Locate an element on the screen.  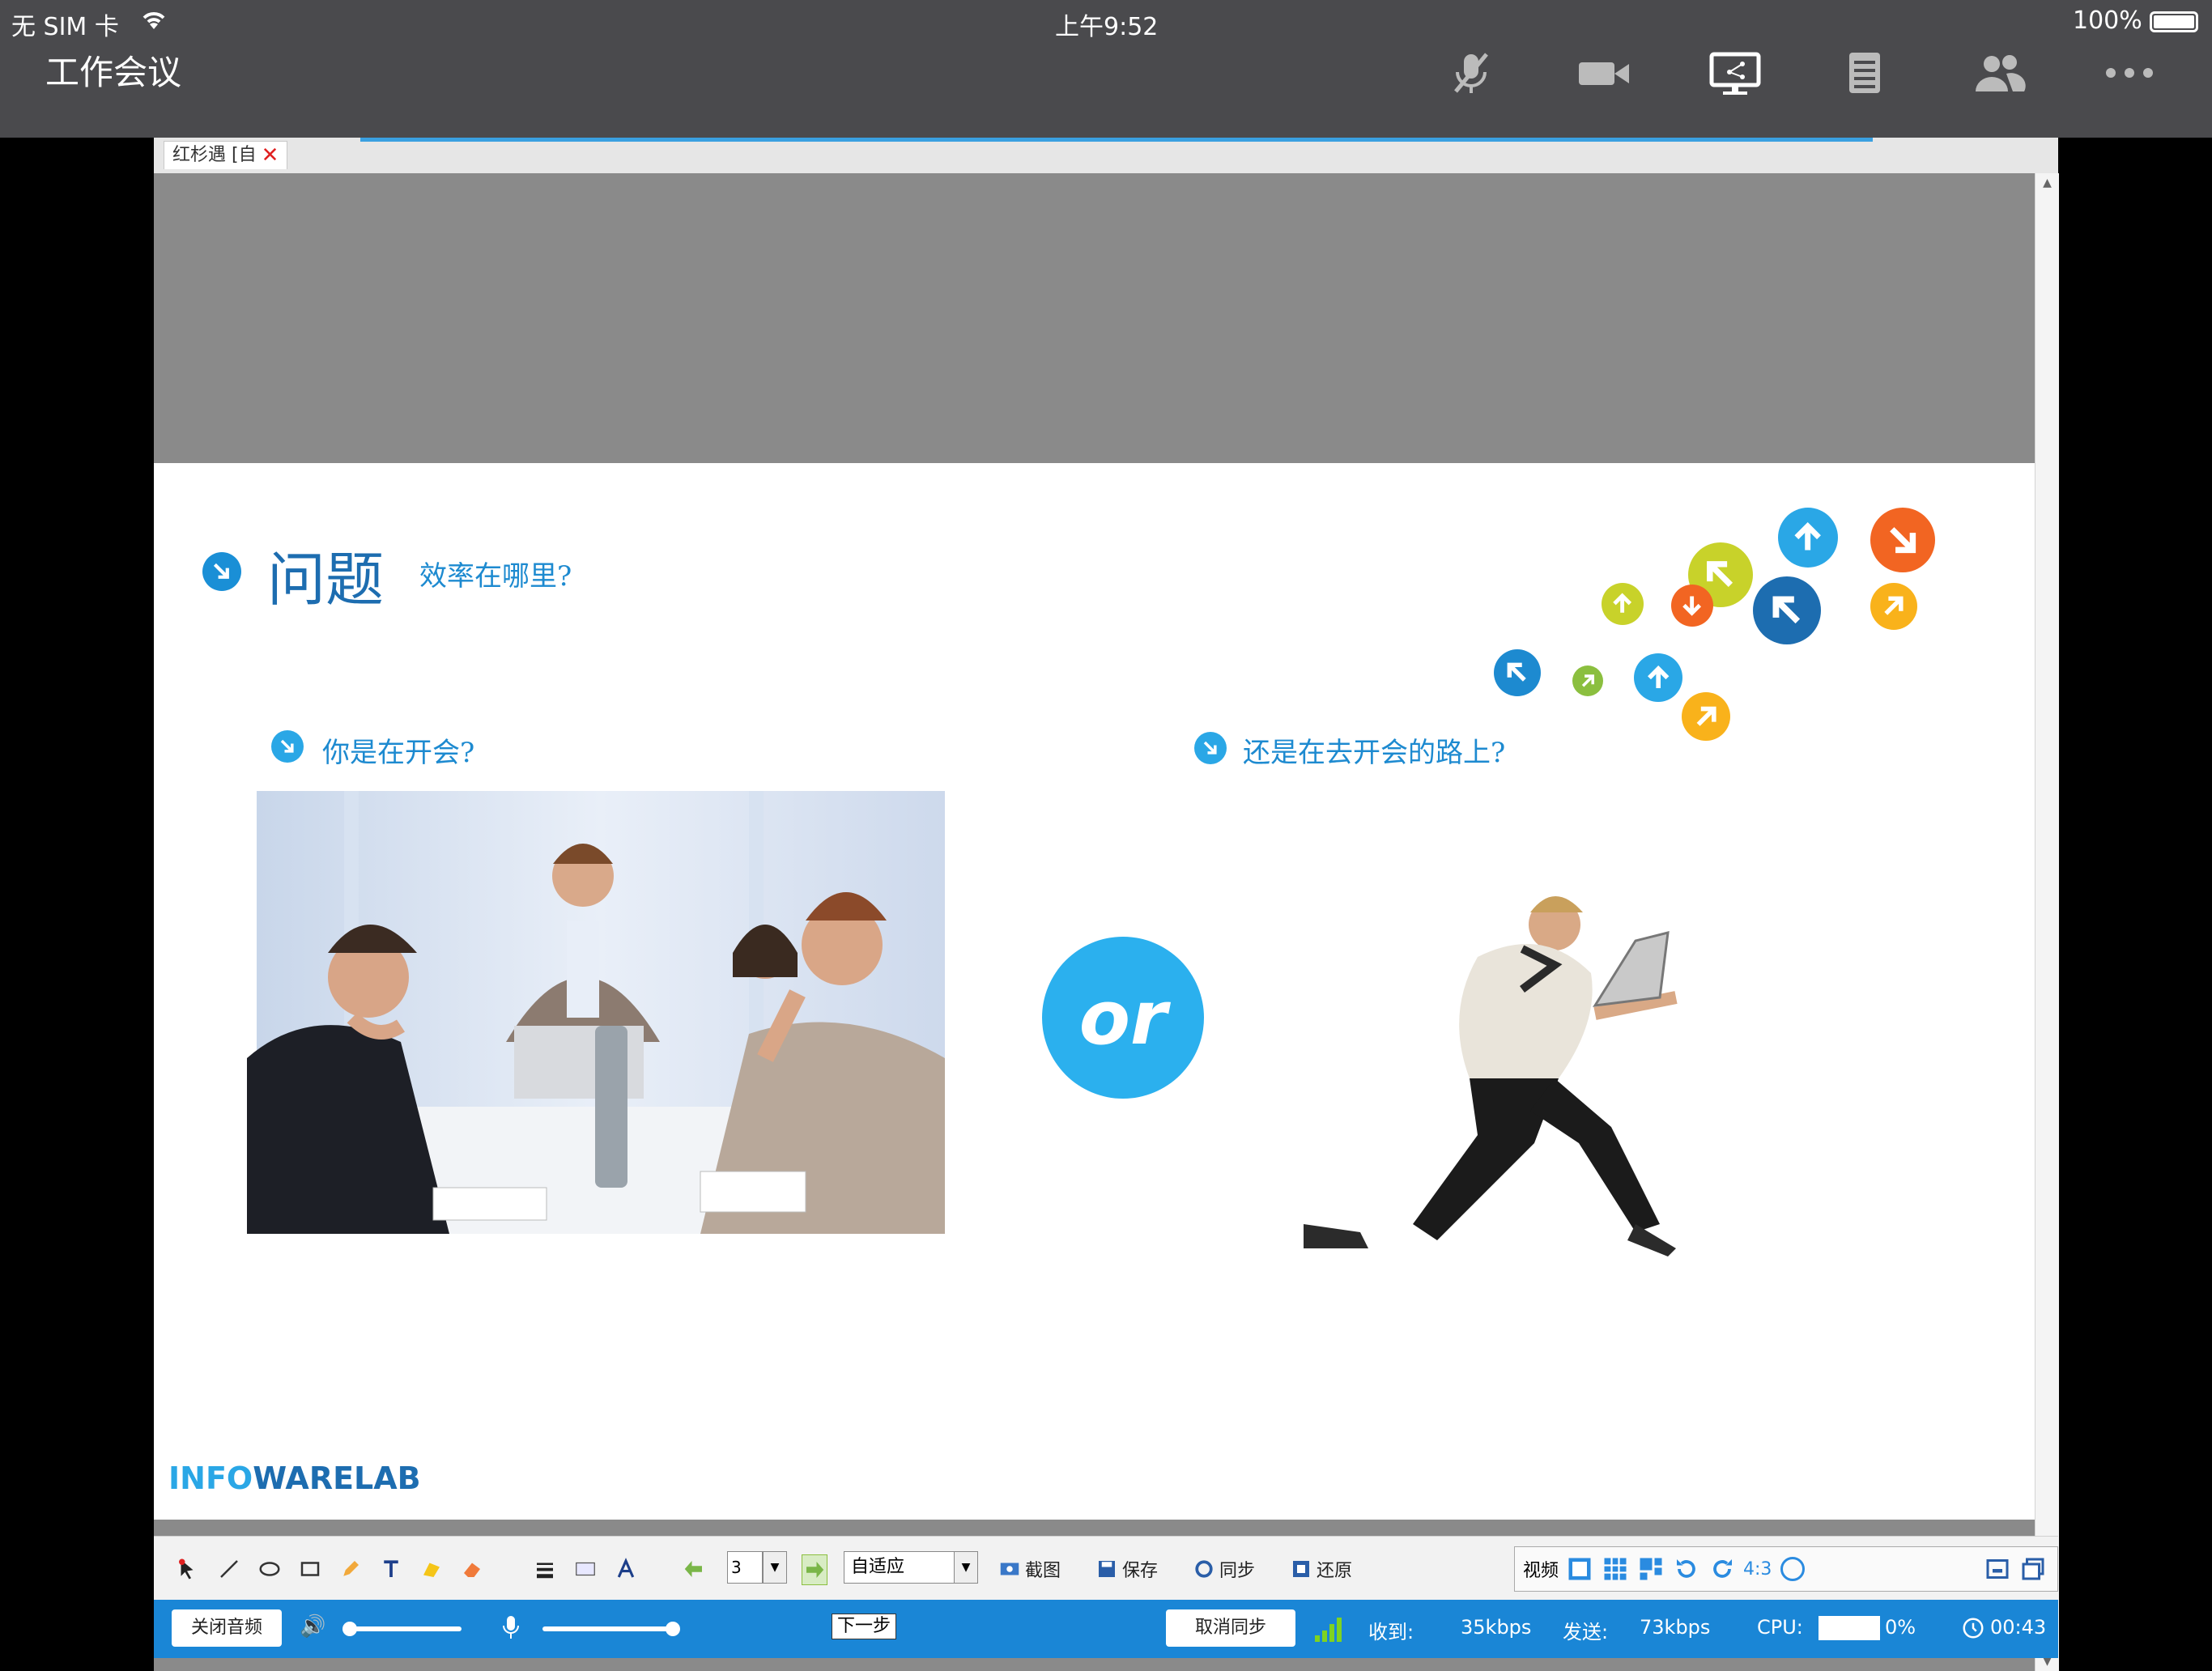
pointer-tool-icon is located at coordinates (187, 1569).